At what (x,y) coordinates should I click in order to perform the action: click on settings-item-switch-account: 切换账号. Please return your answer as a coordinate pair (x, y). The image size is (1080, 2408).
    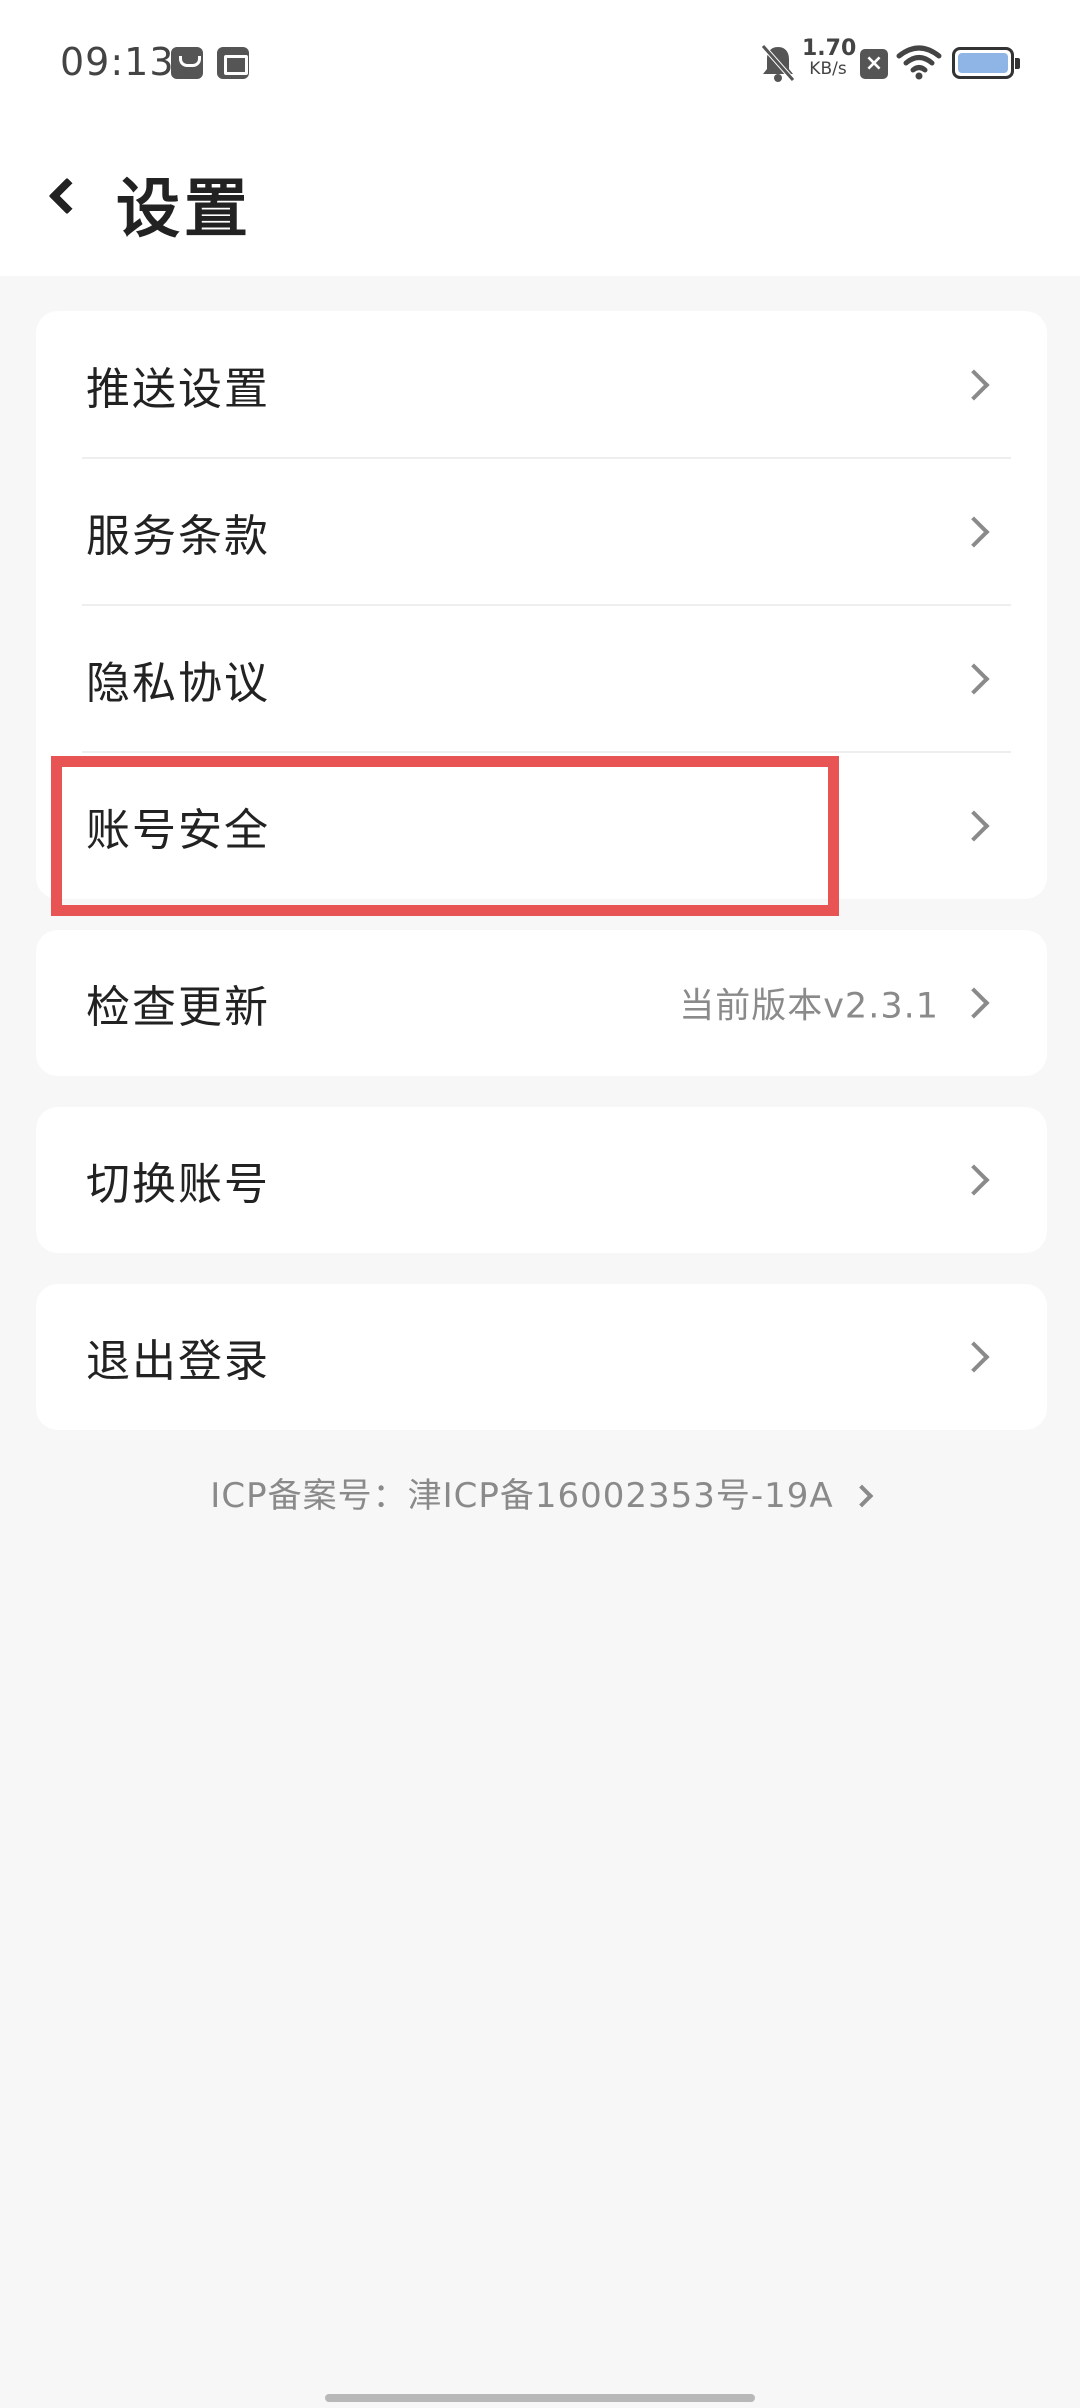
    Looking at the image, I should click on (541, 1180).